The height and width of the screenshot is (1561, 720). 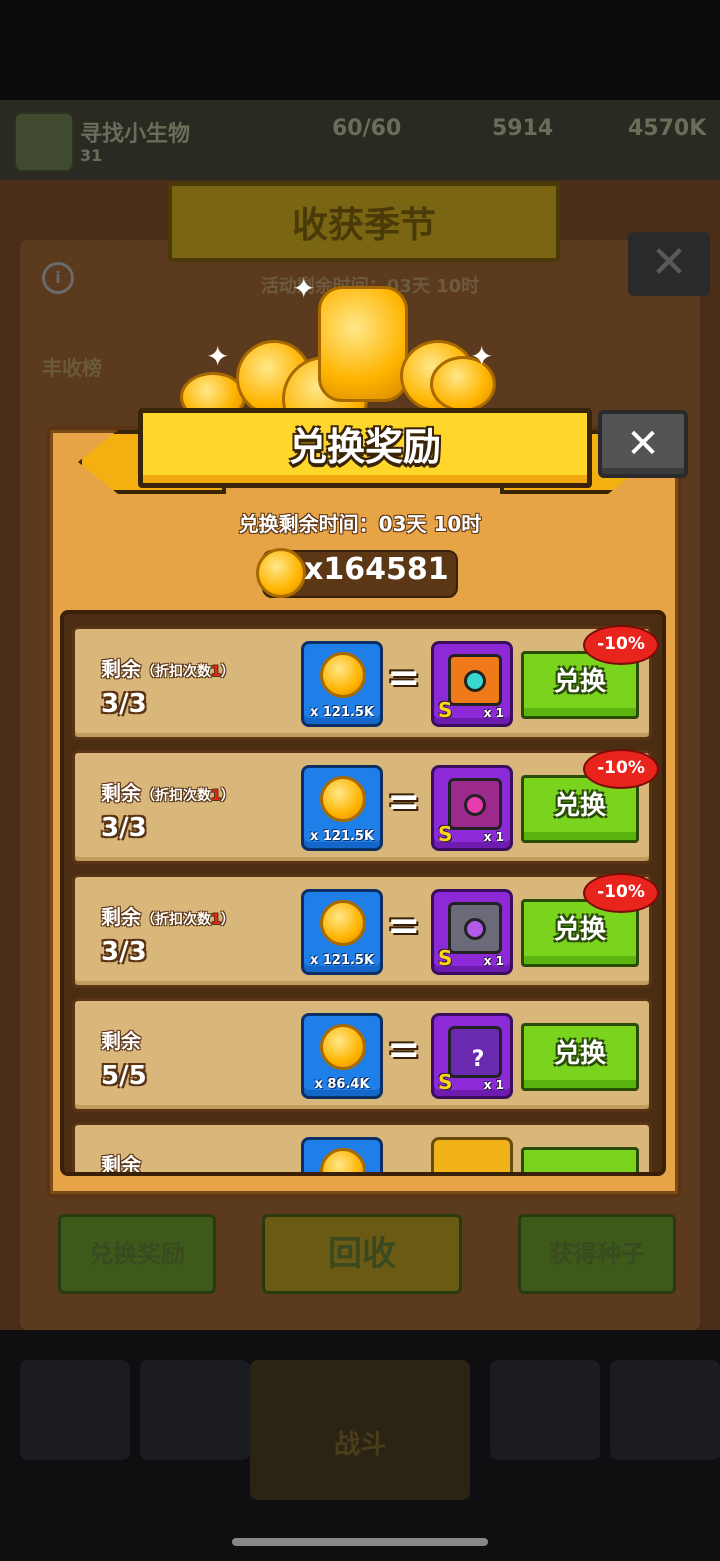 What do you see at coordinates (360, 1542) in the screenshot?
I see `home-indicator` at bounding box center [360, 1542].